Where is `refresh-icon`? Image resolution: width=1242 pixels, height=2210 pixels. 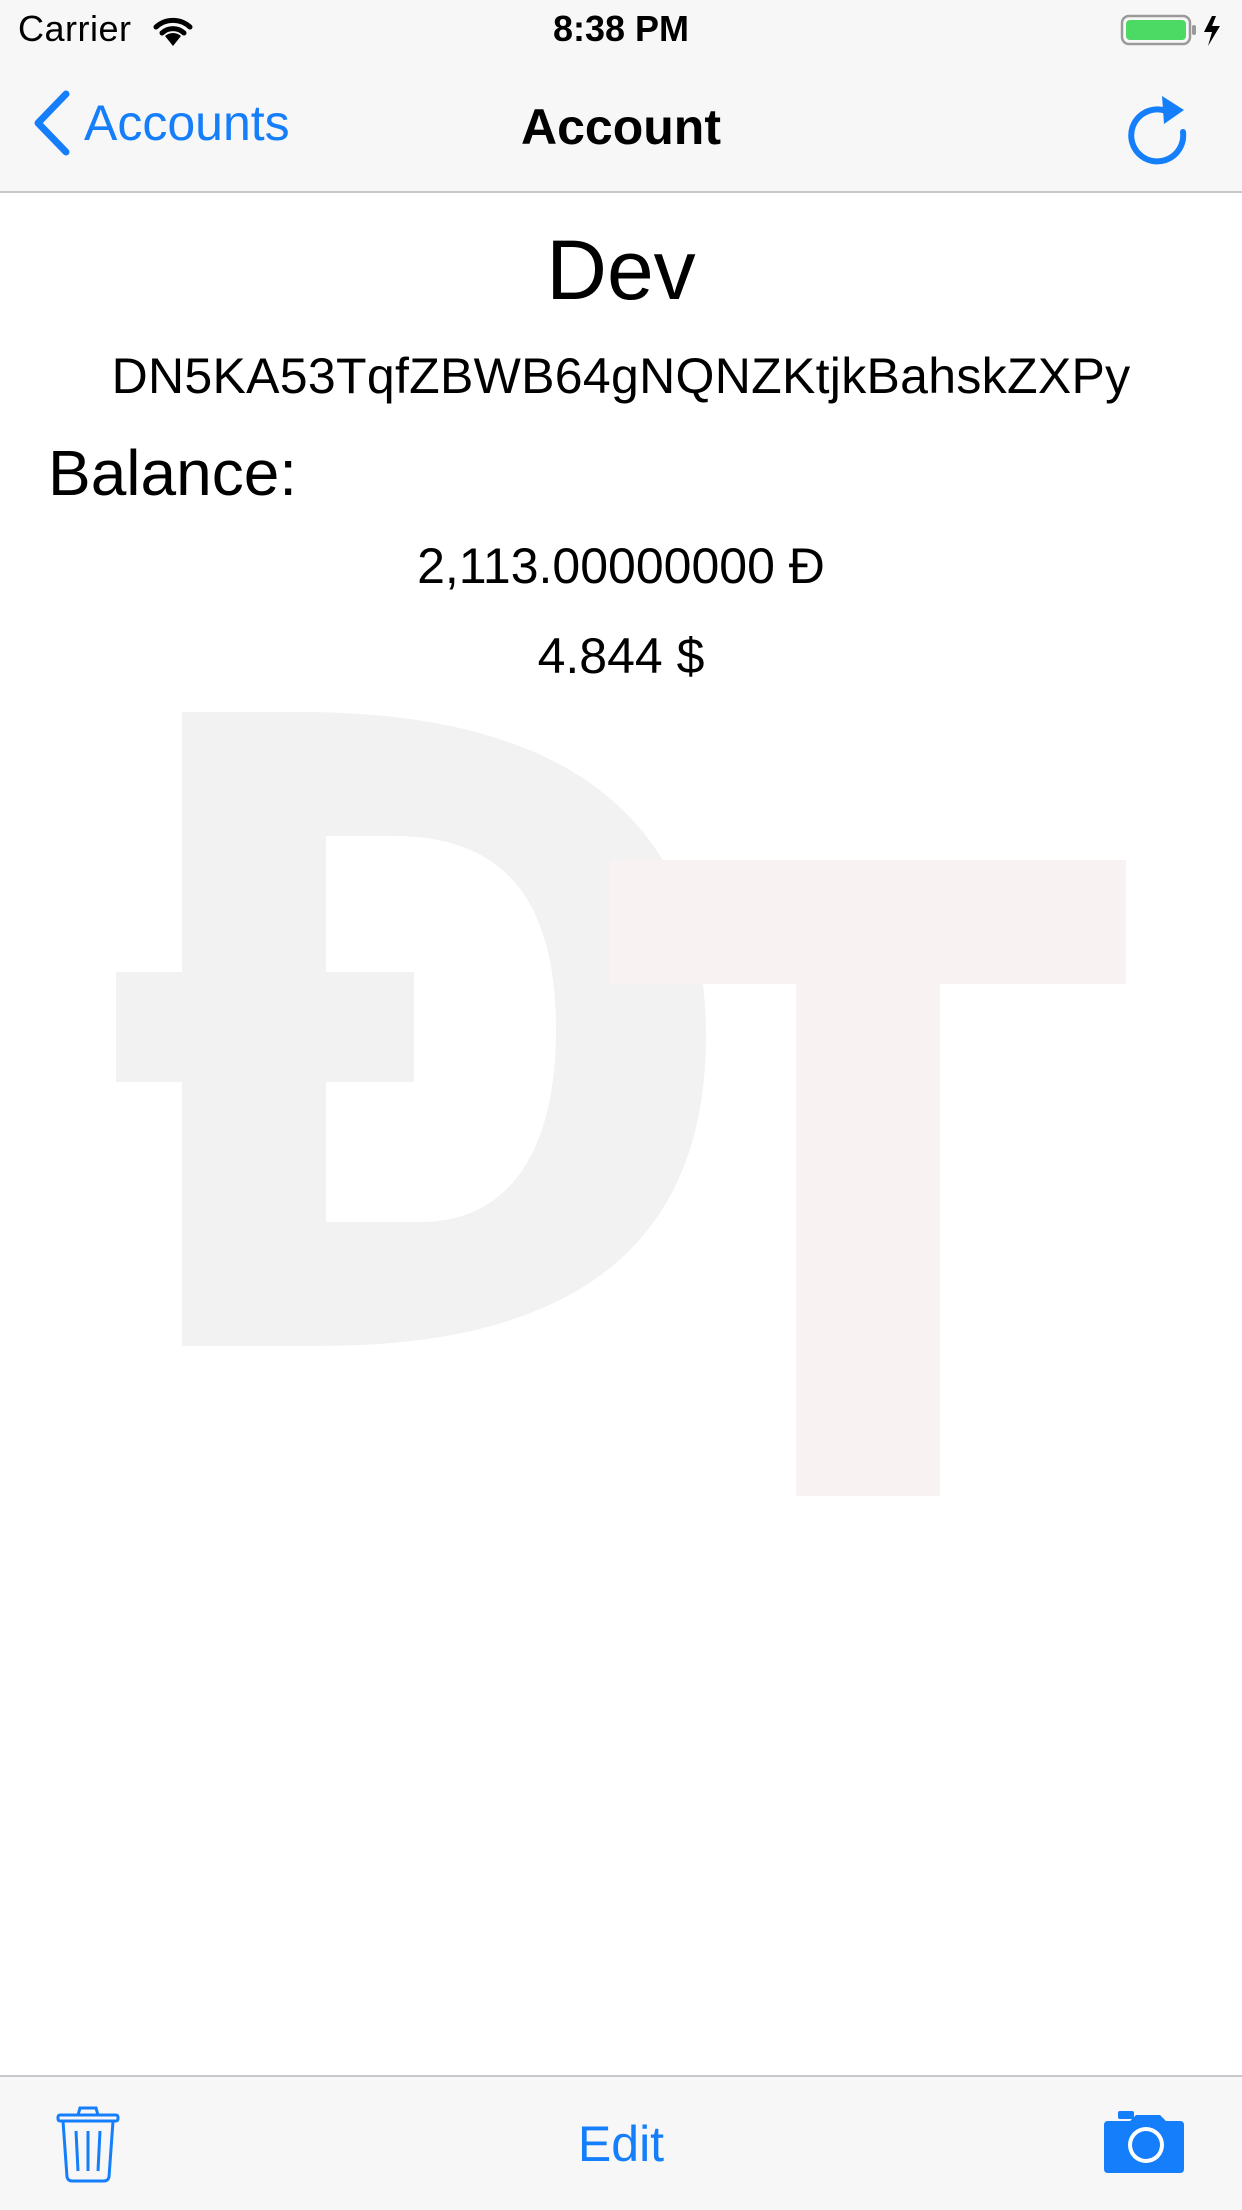 refresh-icon is located at coordinates (1157, 128).